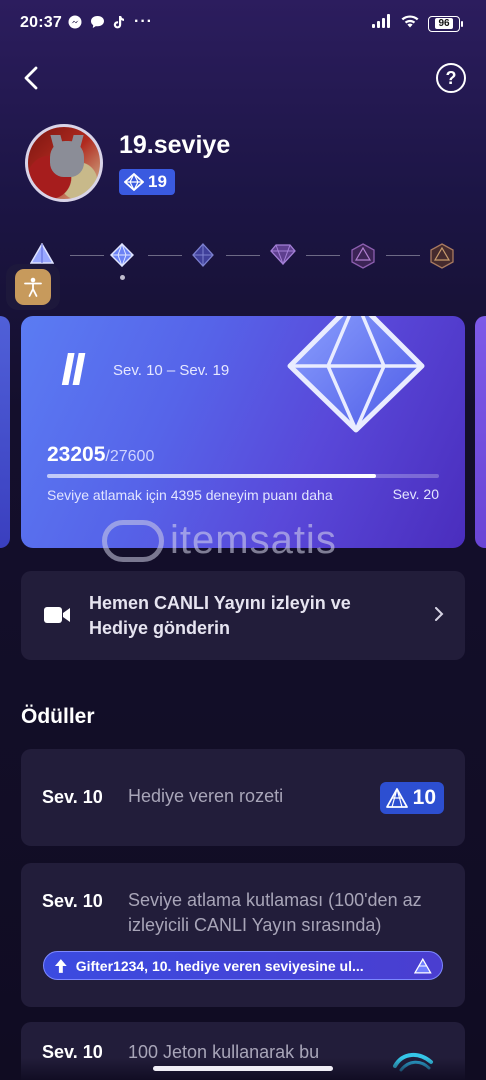  Describe the element at coordinates (424, 797) in the screenshot. I see `gifter-badge-number: 10` at that location.